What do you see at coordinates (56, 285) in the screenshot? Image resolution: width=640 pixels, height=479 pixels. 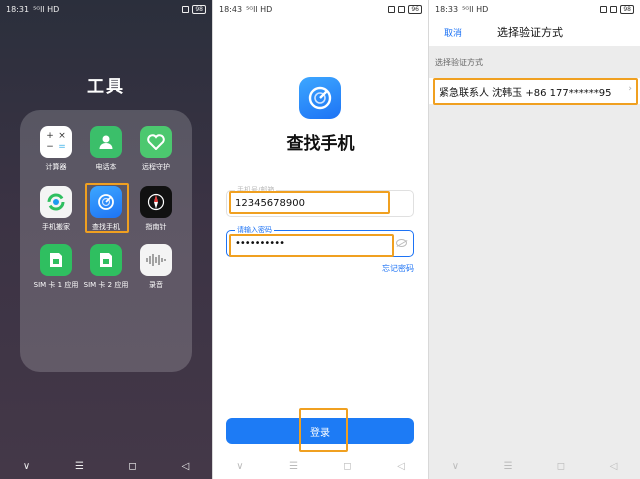 I see `app-label: SIM 卡 1 应用` at bounding box center [56, 285].